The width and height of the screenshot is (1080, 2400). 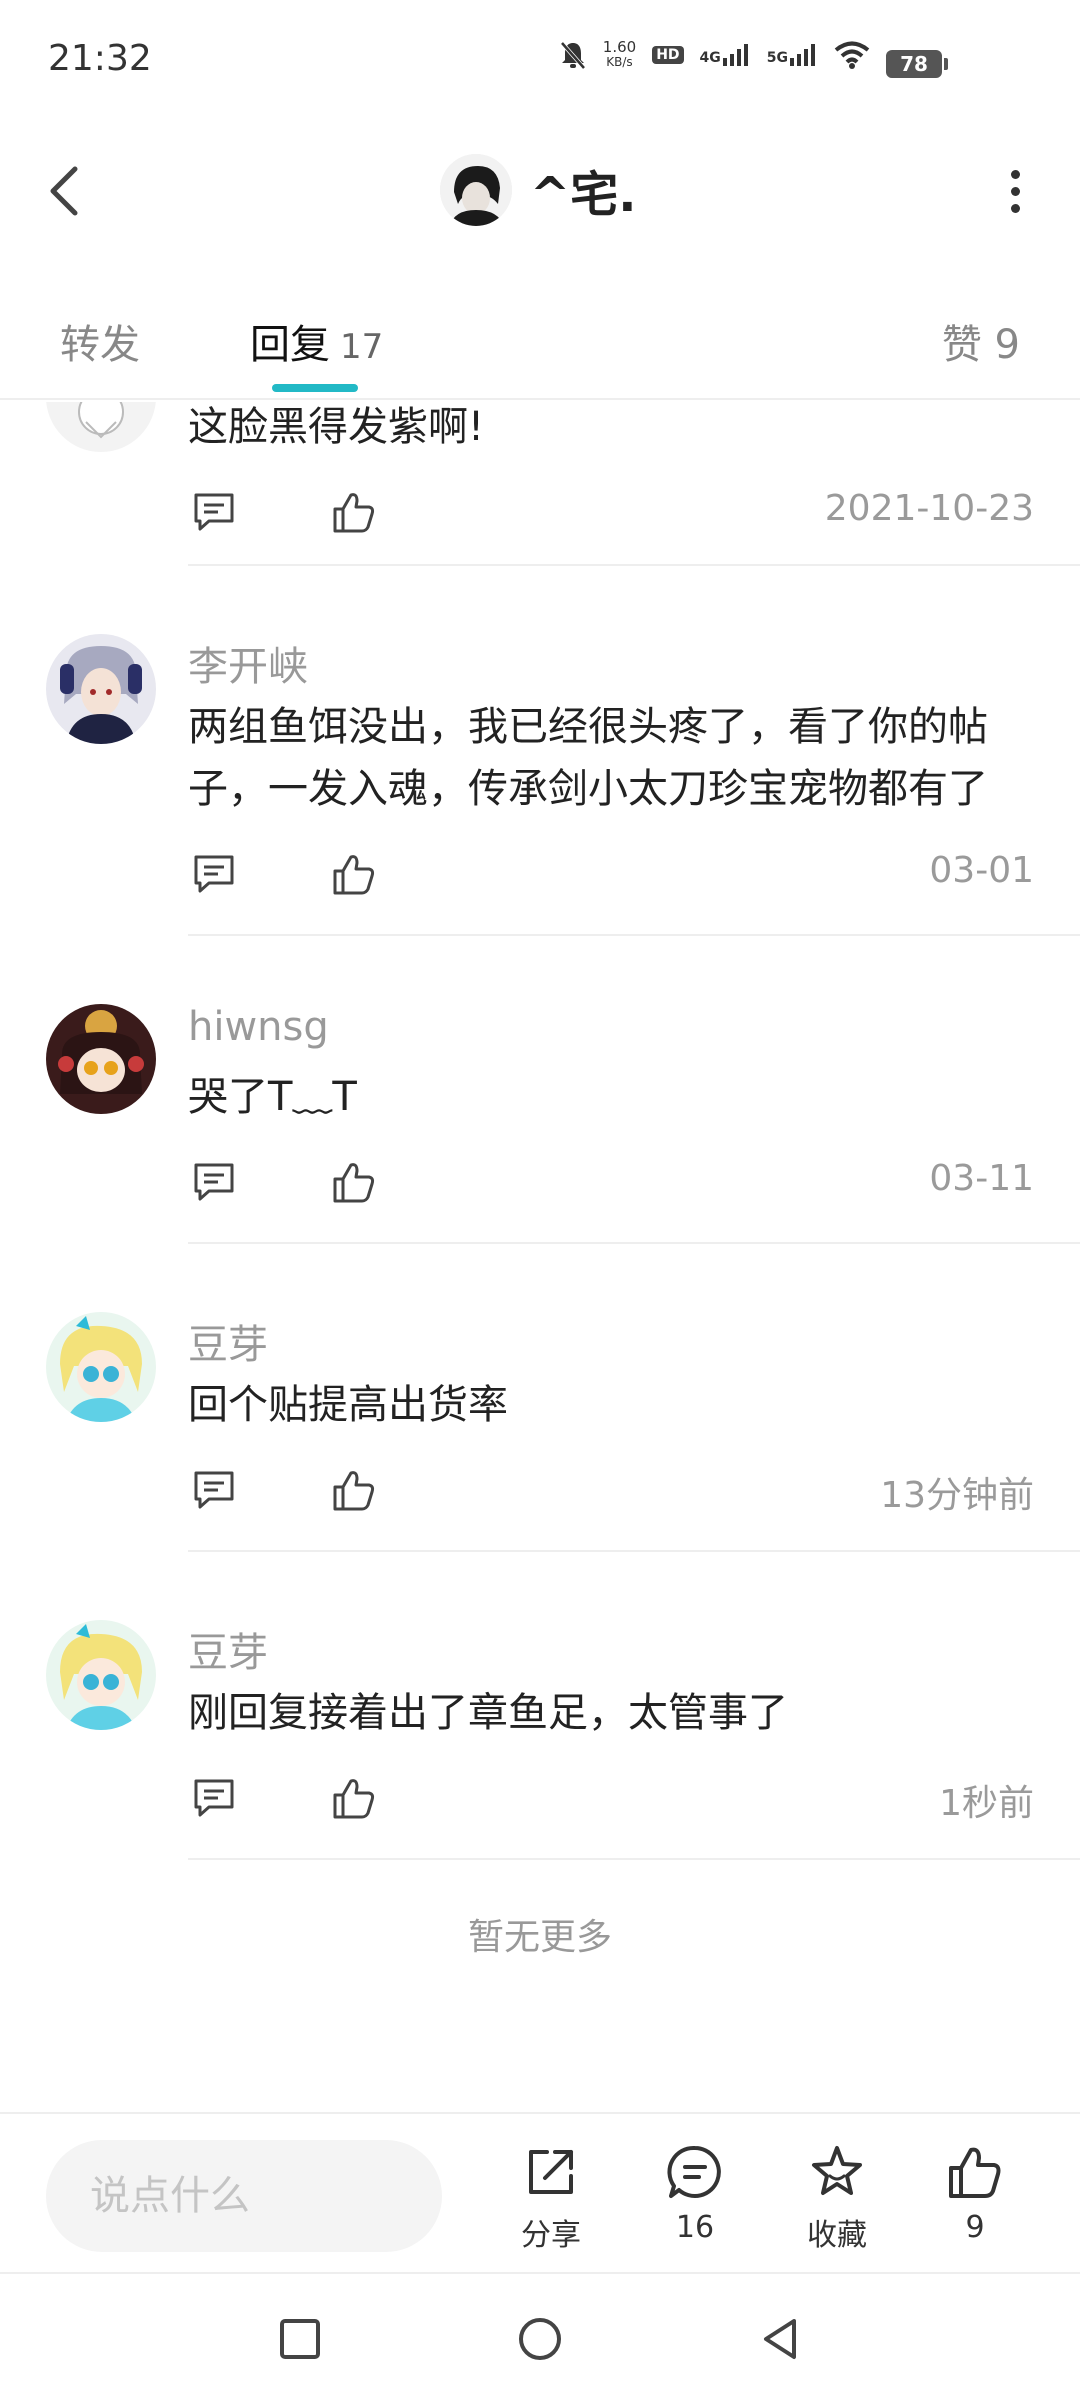 I want to click on favorite-button: 收藏, so click(x=837, y=2198).